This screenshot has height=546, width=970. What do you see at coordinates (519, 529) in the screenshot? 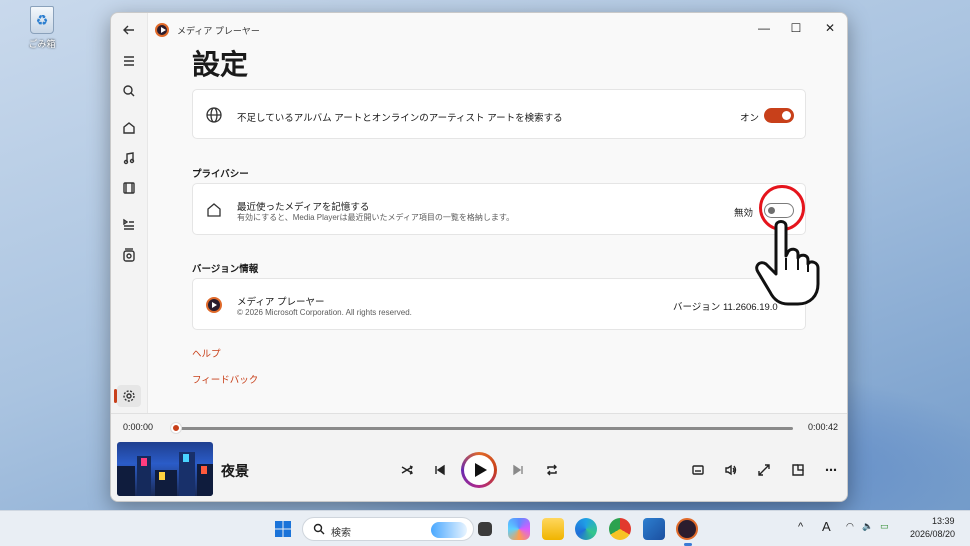
I see `copilot-icon` at bounding box center [519, 529].